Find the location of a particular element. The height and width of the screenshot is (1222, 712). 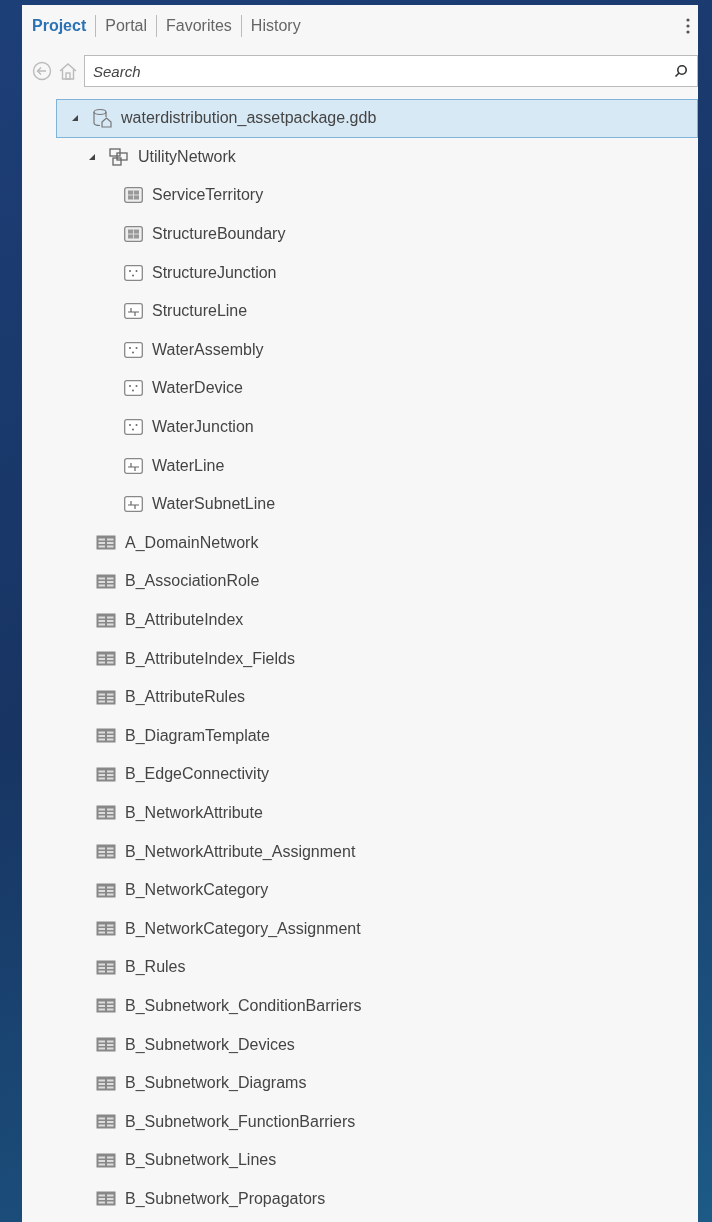

item-label: B_NetworkAttribute_Assignment is located at coordinates (240, 851).